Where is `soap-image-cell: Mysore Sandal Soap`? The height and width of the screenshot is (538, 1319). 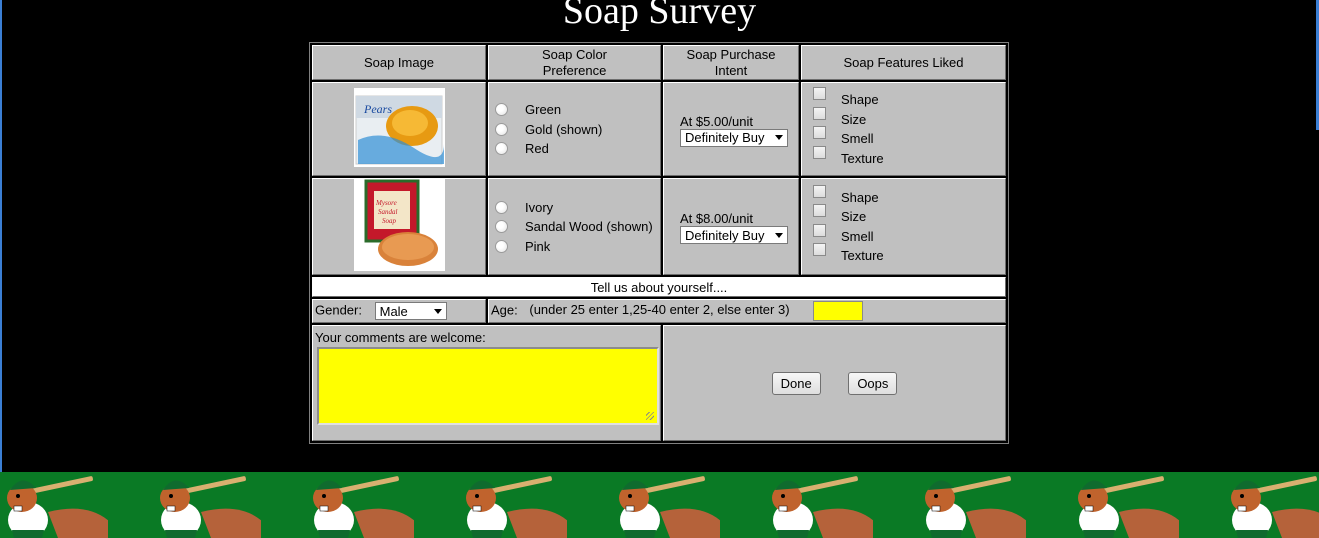 soap-image-cell: Mysore Sandal Soap is located at coordinates (399, 226).